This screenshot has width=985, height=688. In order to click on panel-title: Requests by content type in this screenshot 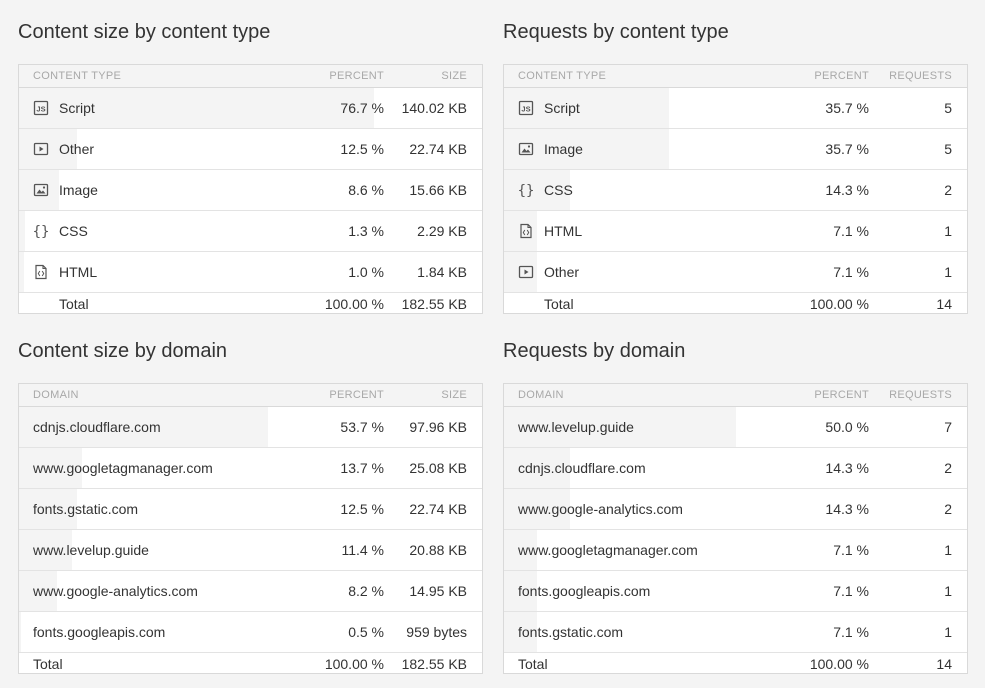, I will do `click(616, 32)`.